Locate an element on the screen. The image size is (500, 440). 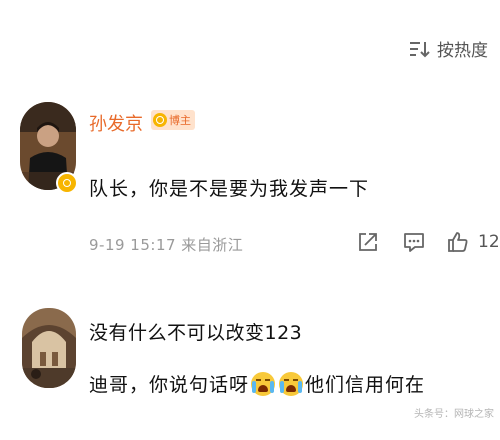
thumbs-up-icon is located at coordinates (458, 242).